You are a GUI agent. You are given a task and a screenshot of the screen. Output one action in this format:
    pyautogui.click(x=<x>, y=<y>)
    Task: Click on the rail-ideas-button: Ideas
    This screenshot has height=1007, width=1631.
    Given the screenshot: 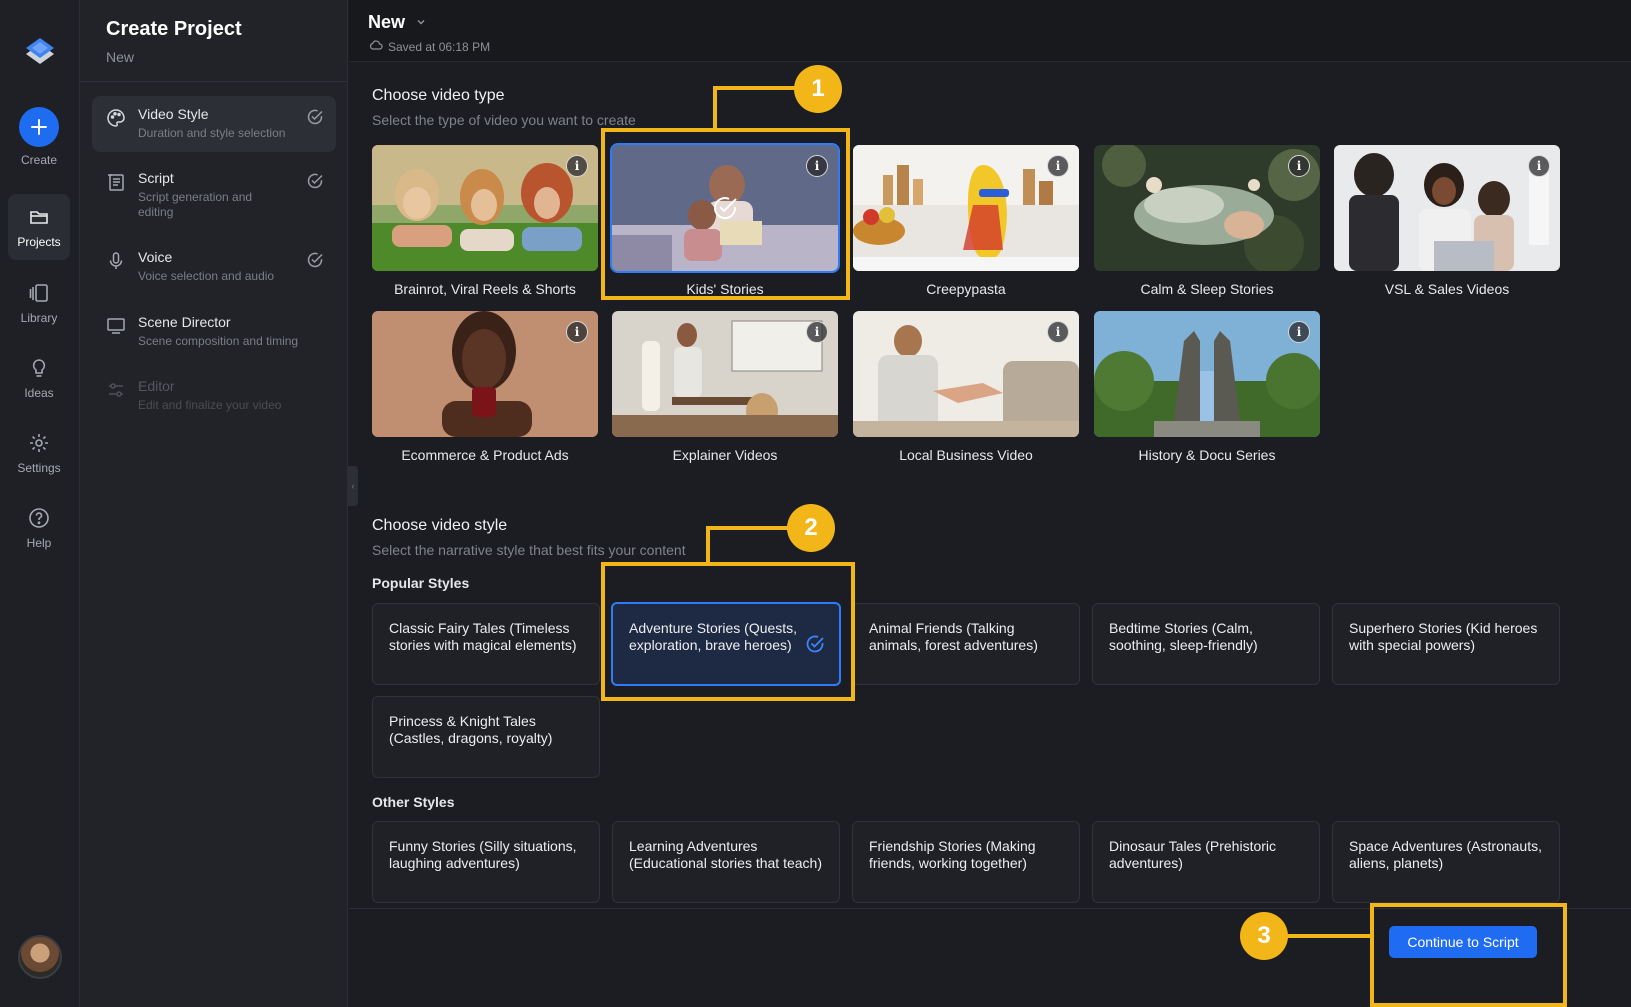 What is the action you would take?
    pyautogui.click(x=39, y=378)
    